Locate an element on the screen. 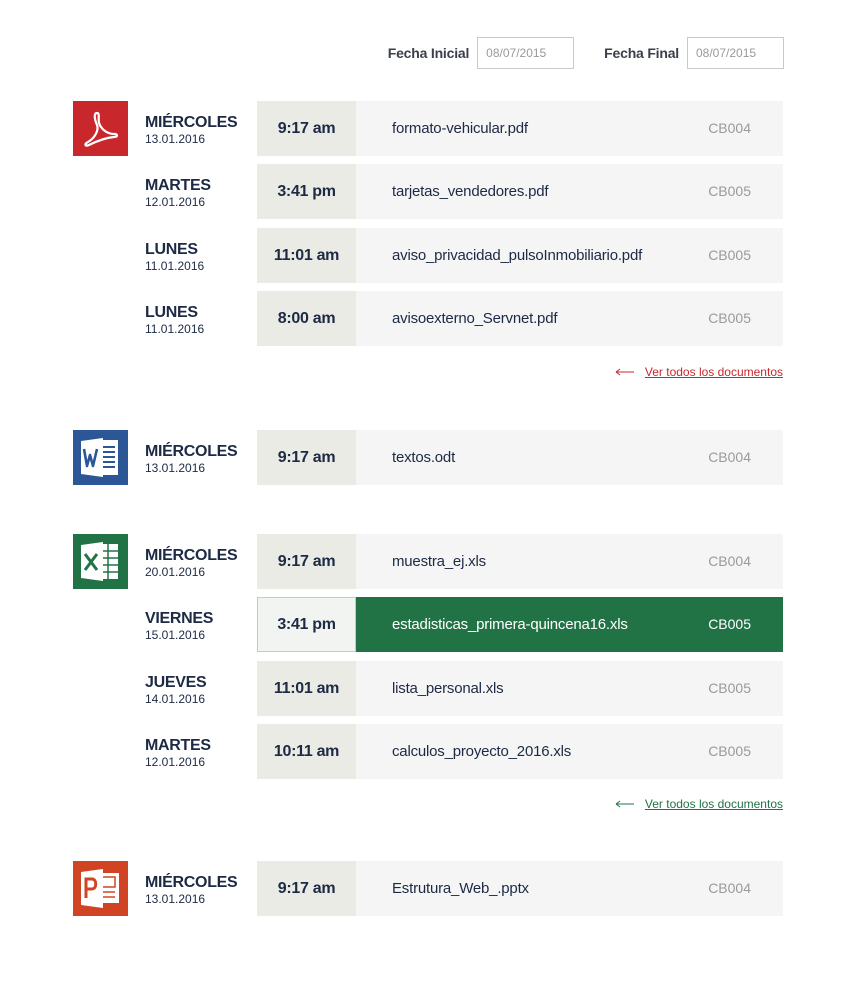 The image size is (856, 995). file-cell: calculos_proyecto_2016.xls CB005 is located at coordinates (569, 751).